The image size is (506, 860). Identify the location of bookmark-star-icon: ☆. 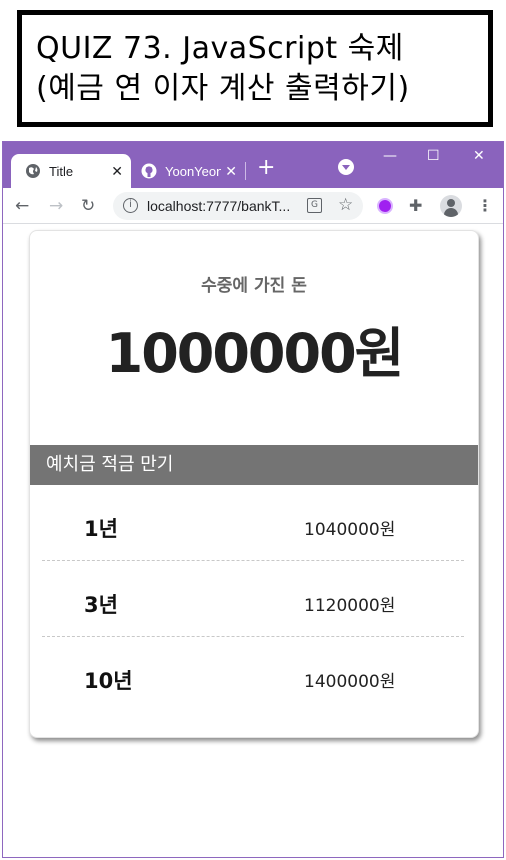
(345, 205).